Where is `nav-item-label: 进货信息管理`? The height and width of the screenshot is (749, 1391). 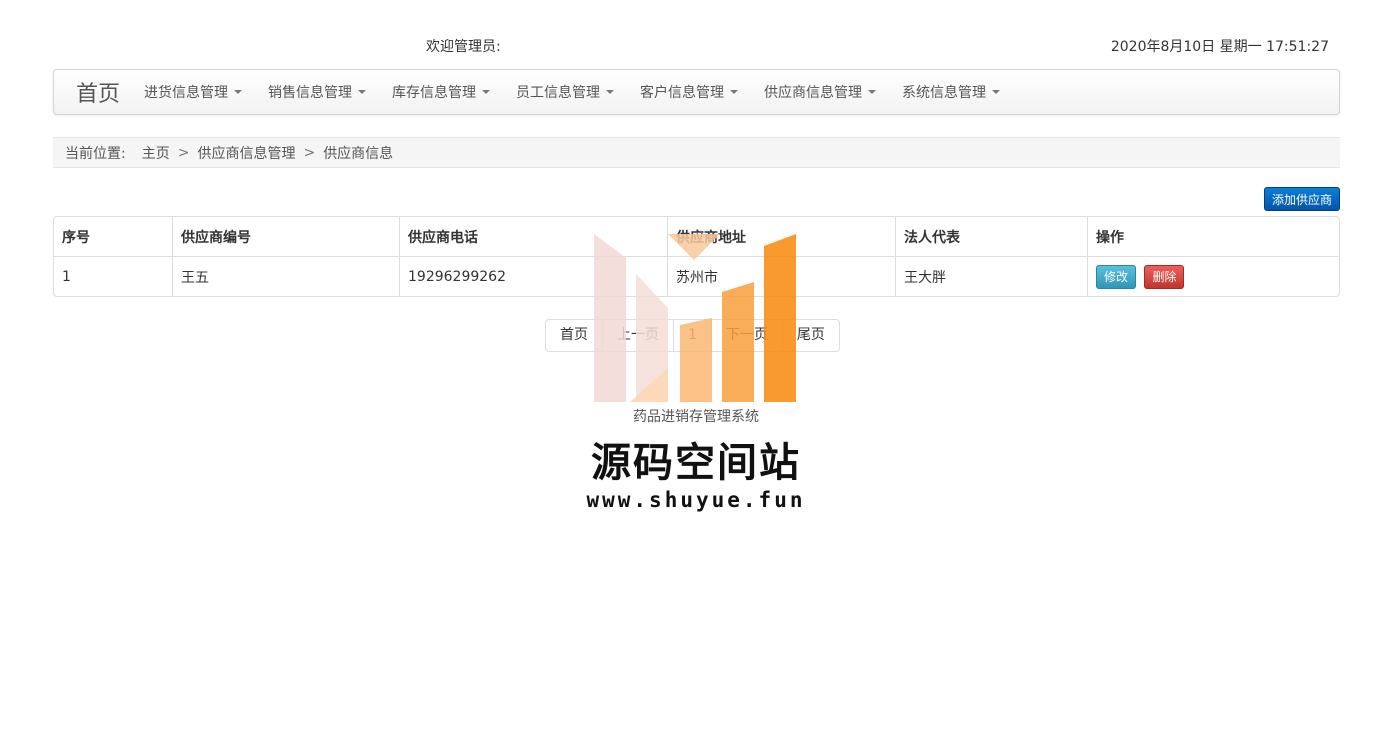
nav-item-label: 进货信息管理 is located at coordinates (186, 93).